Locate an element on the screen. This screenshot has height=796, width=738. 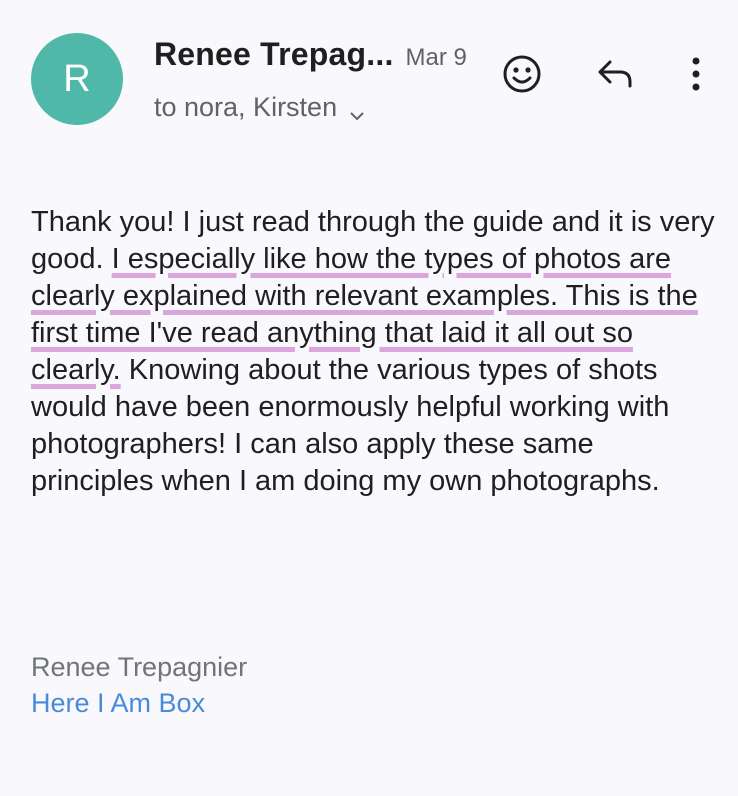
reply-icon is located at coordinates (615, 74).